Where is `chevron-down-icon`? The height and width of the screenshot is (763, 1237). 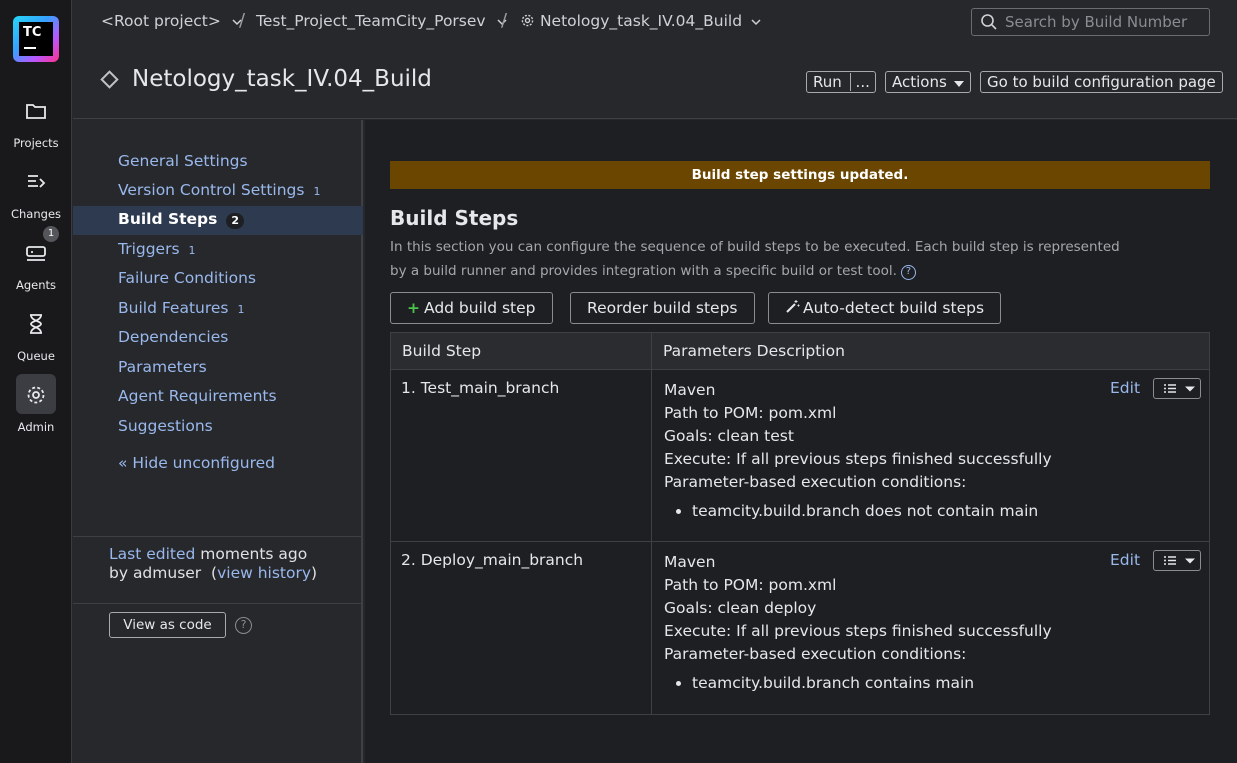 chevron-down-icon is located at coordinates (756, 22).